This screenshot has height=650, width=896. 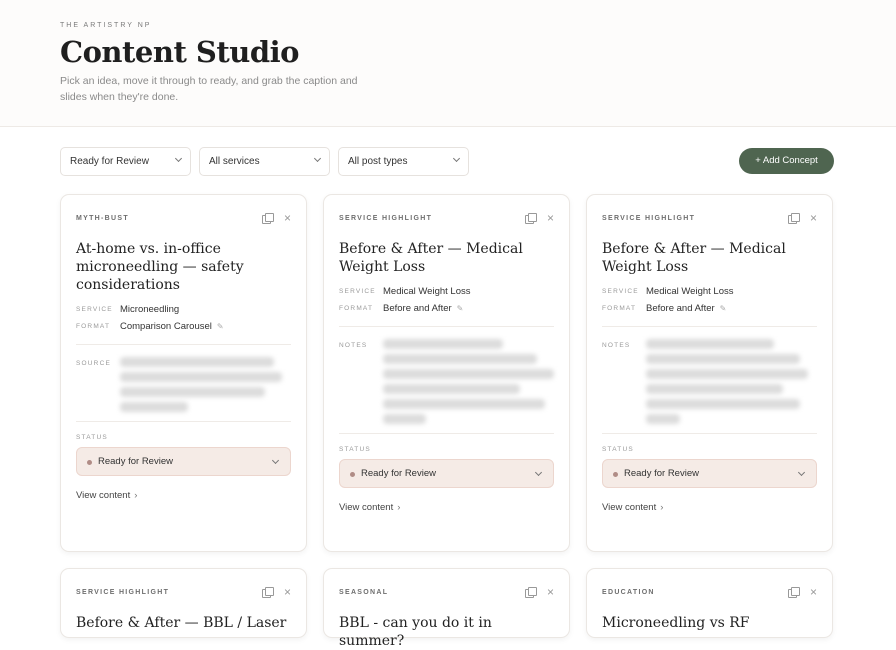 I want to click on card-type-label: MYTH-BUST, so click(x=102, y=218).